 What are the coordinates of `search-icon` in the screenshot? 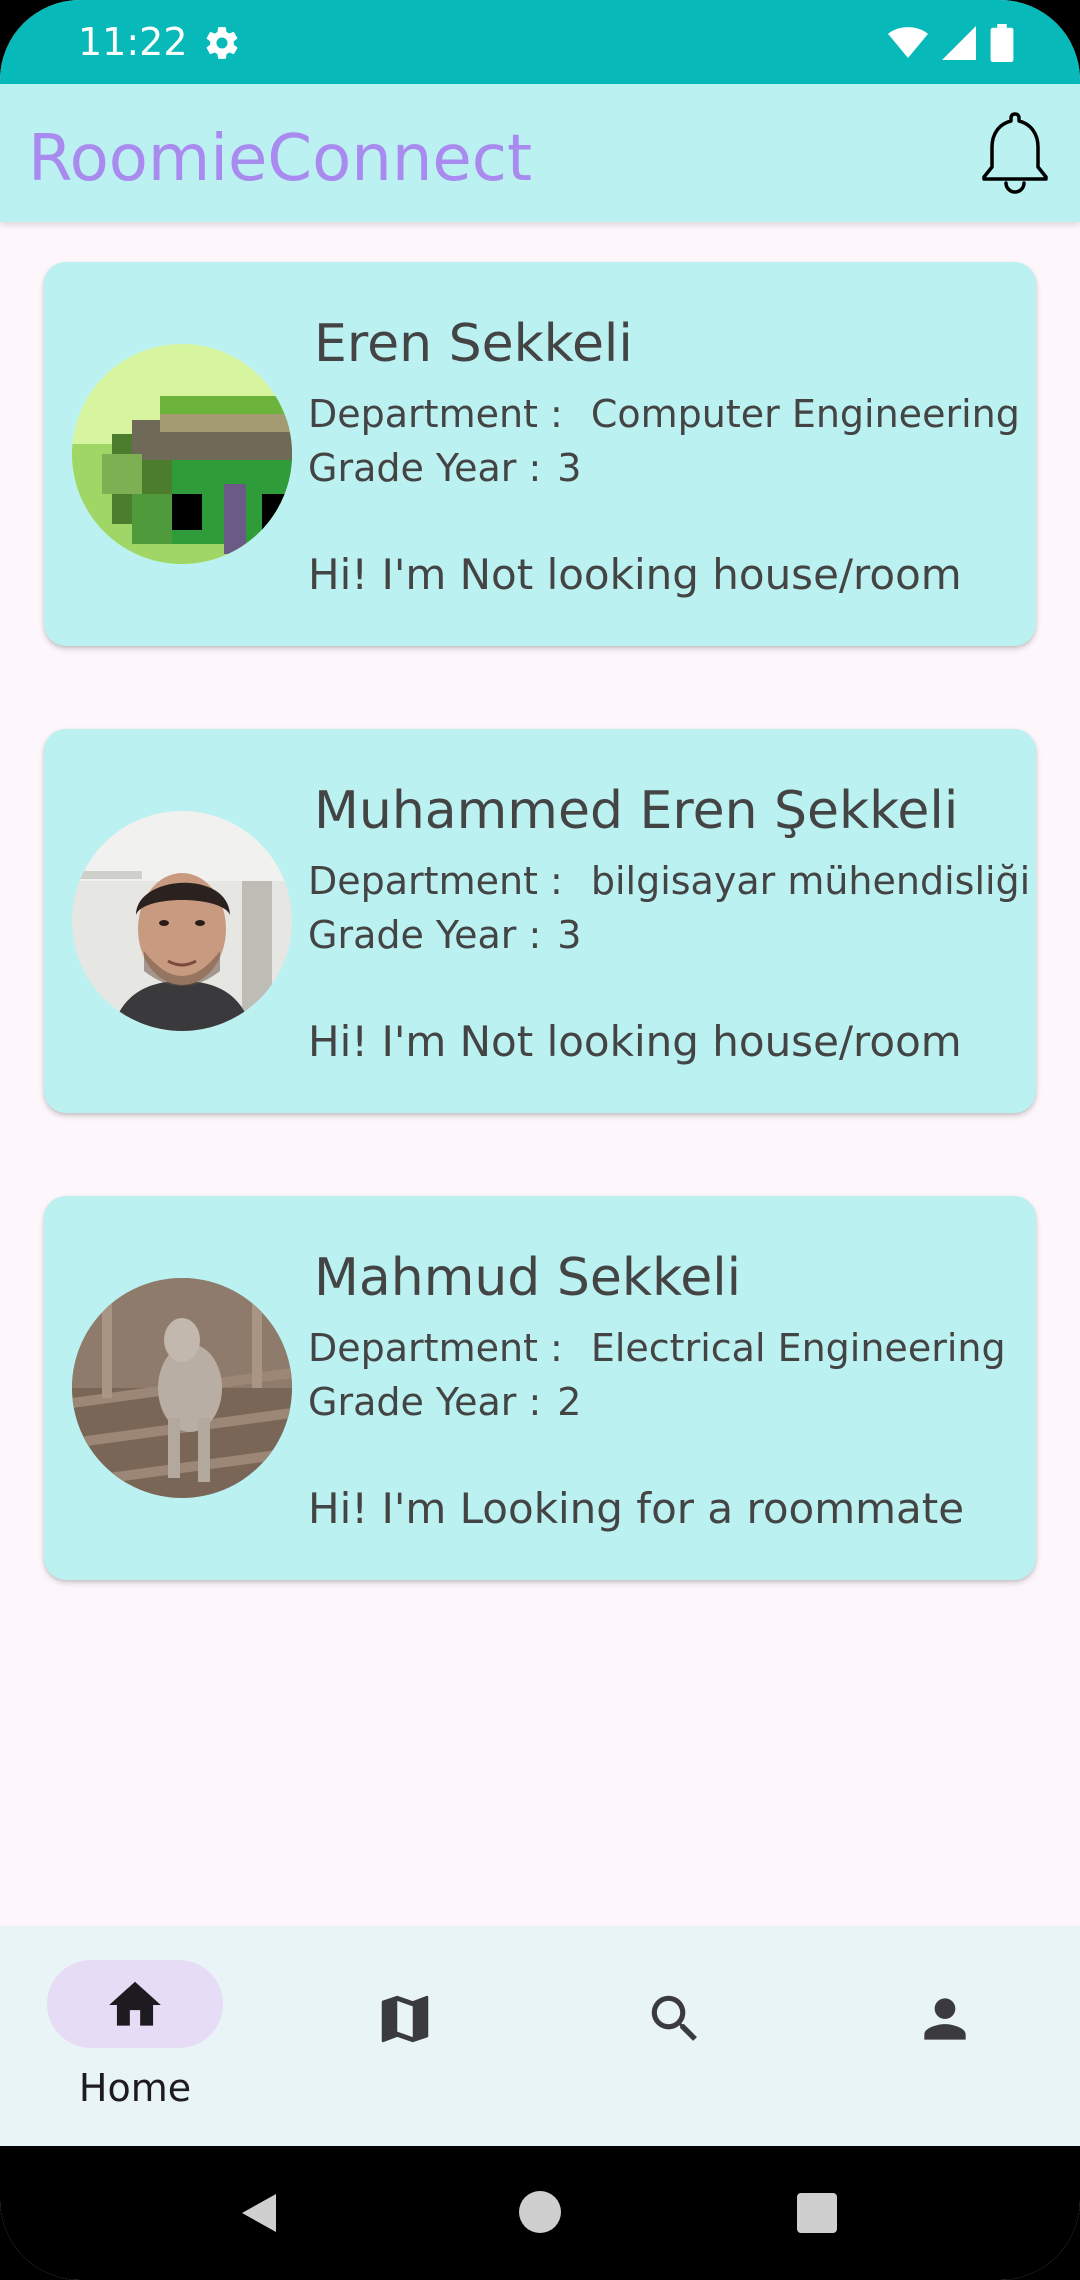 It's located at (674, 2018).